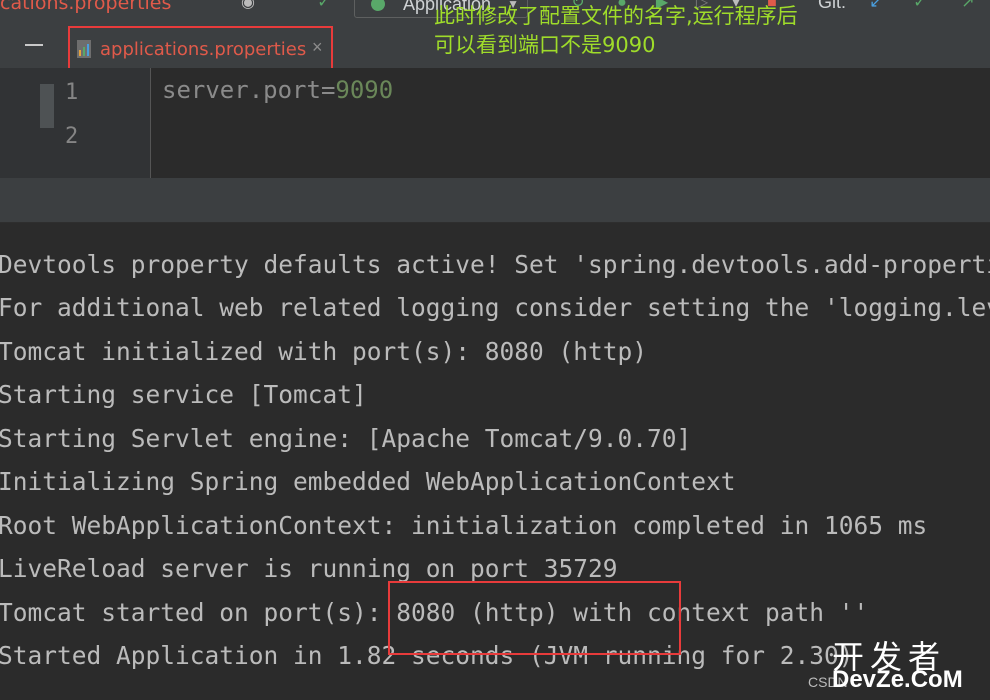 This screenshot has height=700, width=990. What do you see at coordinates (47, 106) in the screenshot?
I see `gutter-marker` at bounding box center [47, 106].